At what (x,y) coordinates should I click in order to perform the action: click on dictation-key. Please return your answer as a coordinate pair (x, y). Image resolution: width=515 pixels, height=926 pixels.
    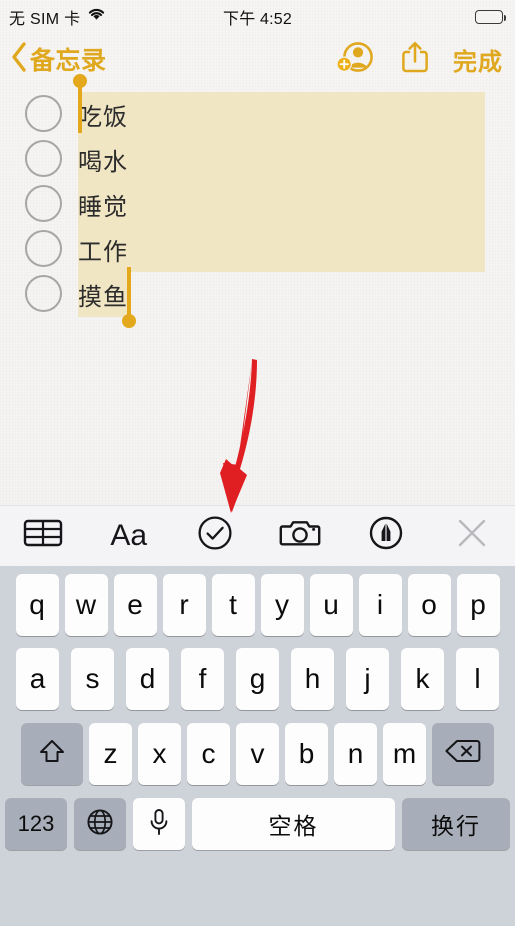
    Looking at the image, I should click on (159, 824).